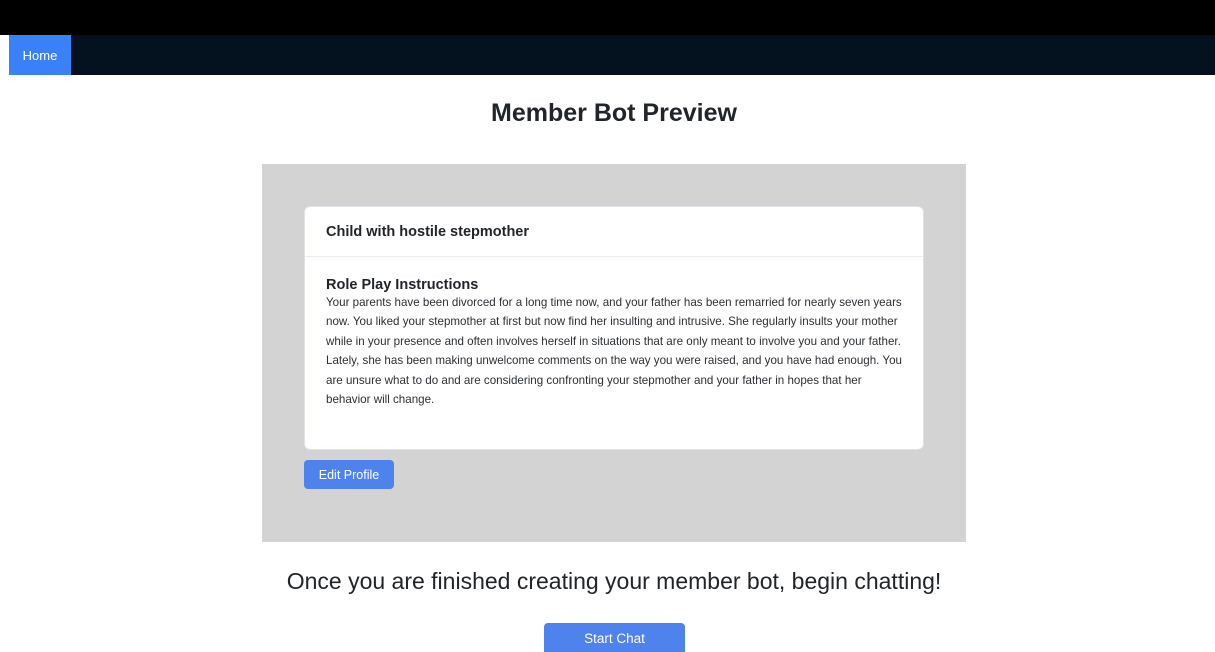 The image size is (1215, 652). Describe the element at coordinates (607, 17) in the screenshot. I see `top-bar` at that location.